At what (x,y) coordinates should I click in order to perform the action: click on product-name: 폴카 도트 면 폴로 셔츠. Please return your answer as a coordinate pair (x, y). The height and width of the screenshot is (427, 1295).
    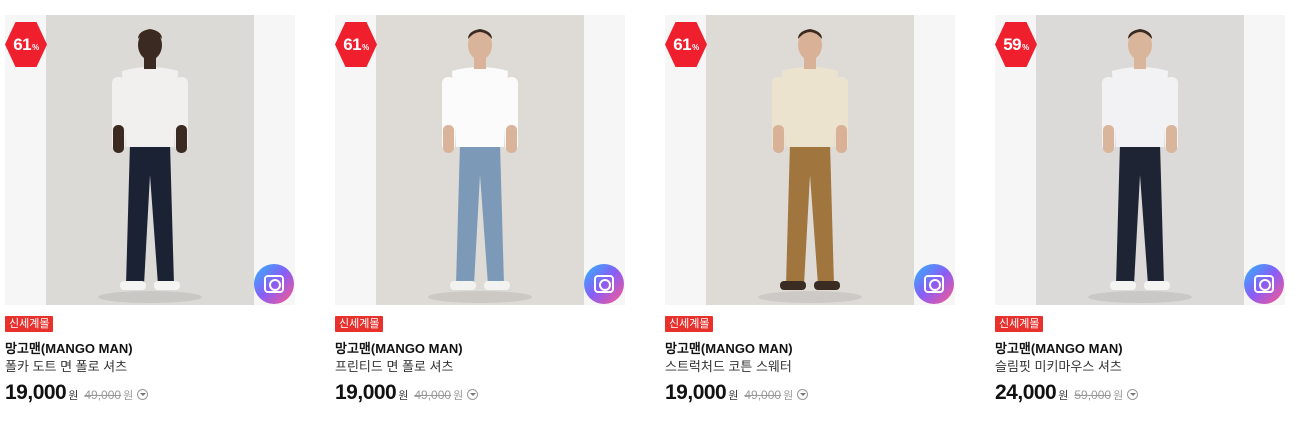
    Looking at the image, I should click on (150, 367).